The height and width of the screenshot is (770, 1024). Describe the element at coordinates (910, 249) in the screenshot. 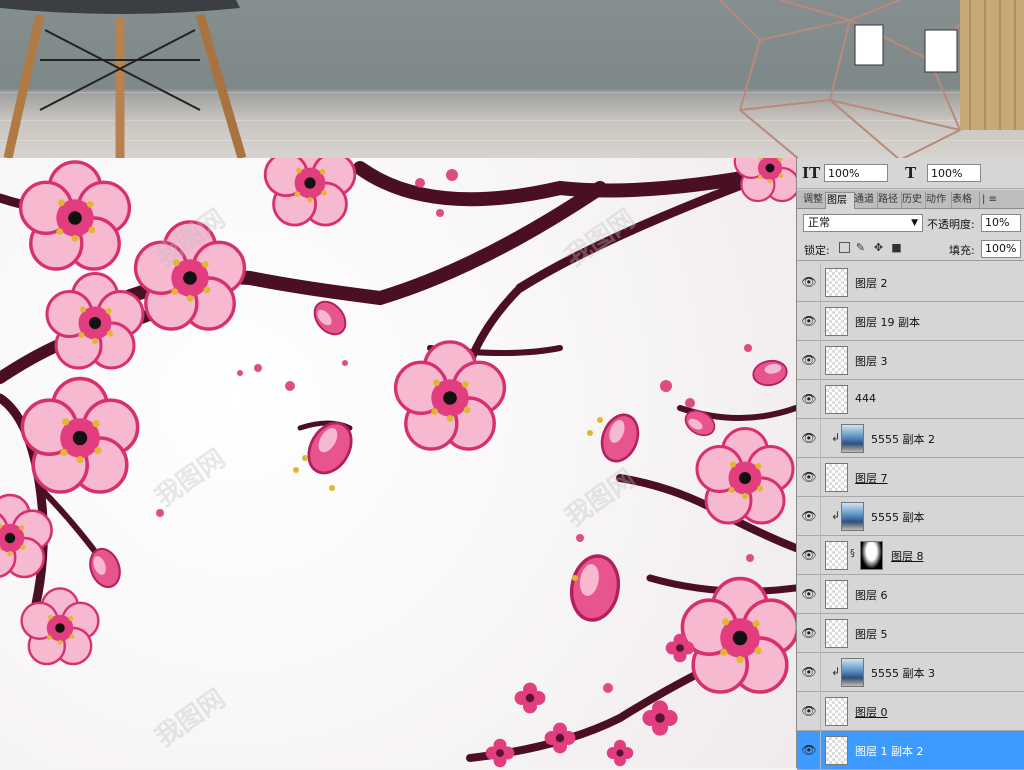

I see `lock-row: 锁定: ✎ ✥ ■ 填充: 100%` at that location.